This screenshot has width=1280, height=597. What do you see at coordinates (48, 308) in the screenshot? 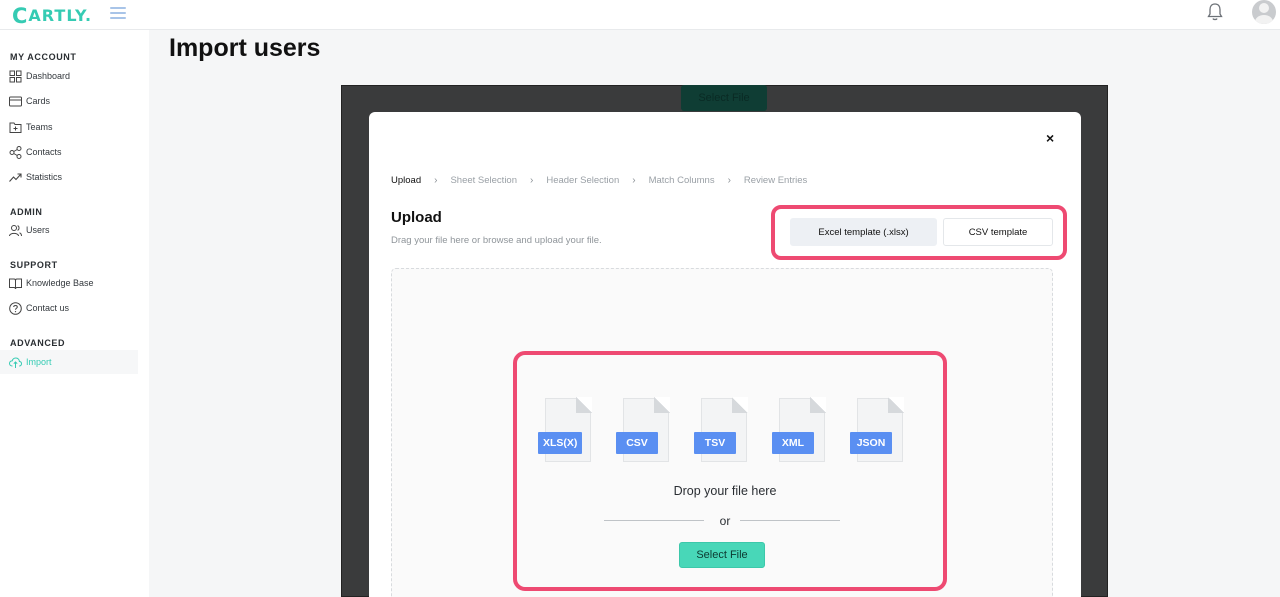
I see `sidebar-item-label: Contact us` at bounding box center [48, 308].